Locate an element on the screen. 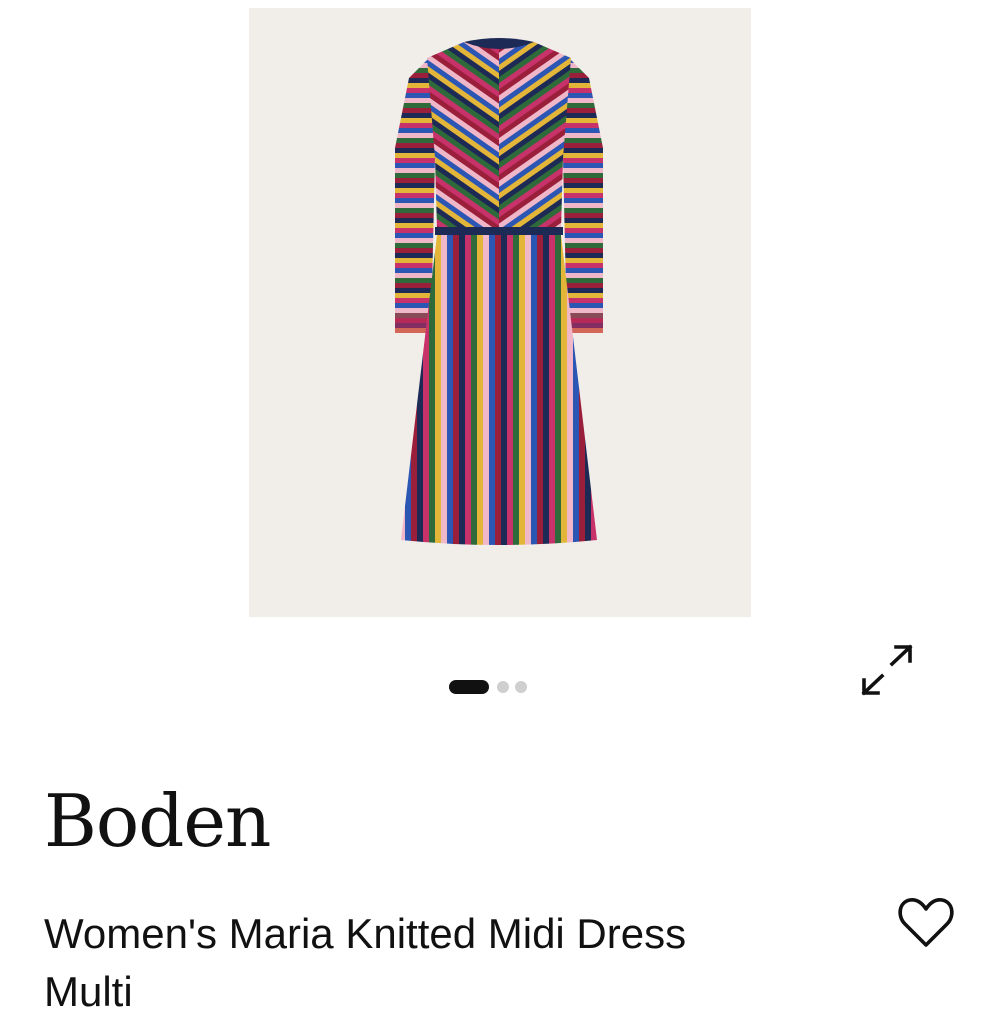  wishlist-button is located at coordinates (926, 923).